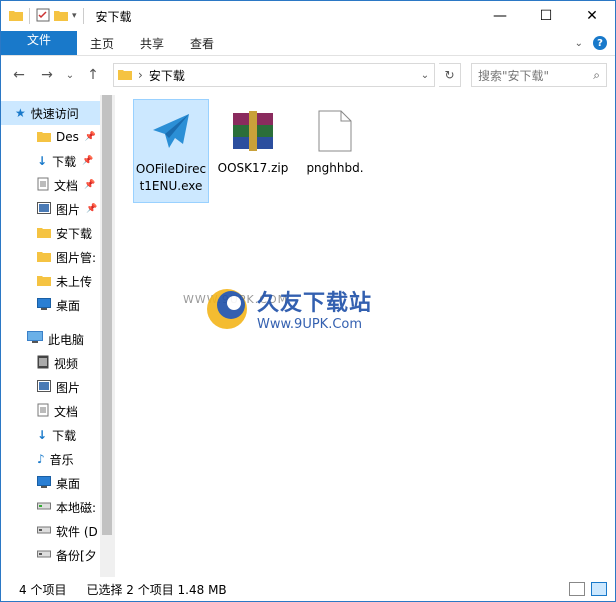 The image size is (616, 602). What do you see at coordinates (274, 75) in the screenshot?
I see `address-bar: › 安下载 ⌄` at bounding box center [274, 75].